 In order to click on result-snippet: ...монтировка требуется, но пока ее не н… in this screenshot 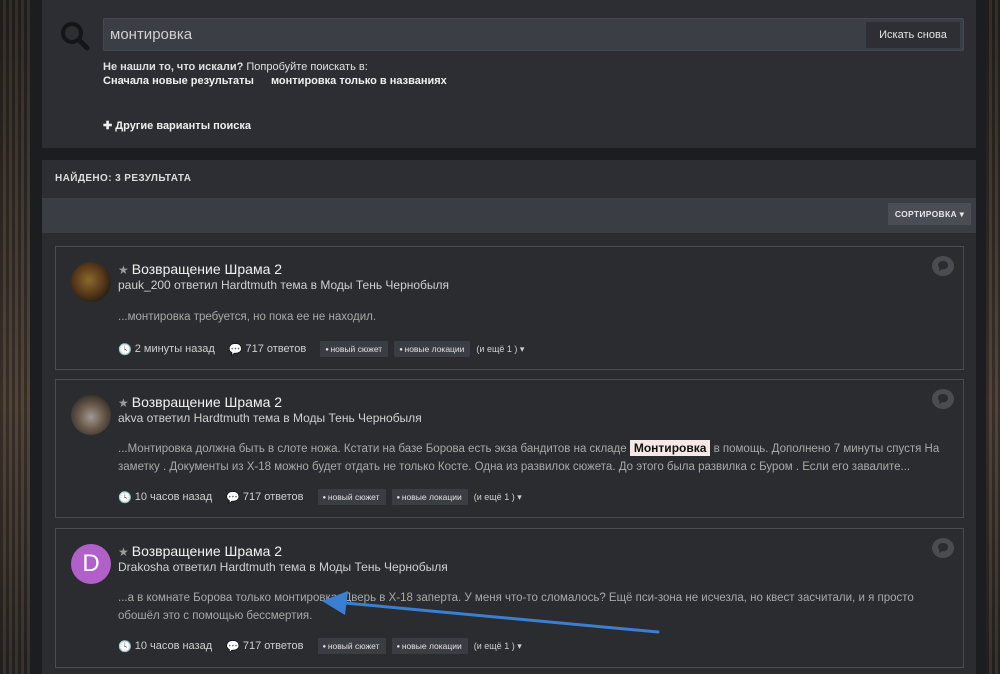, I will do `click(247, 317)`.